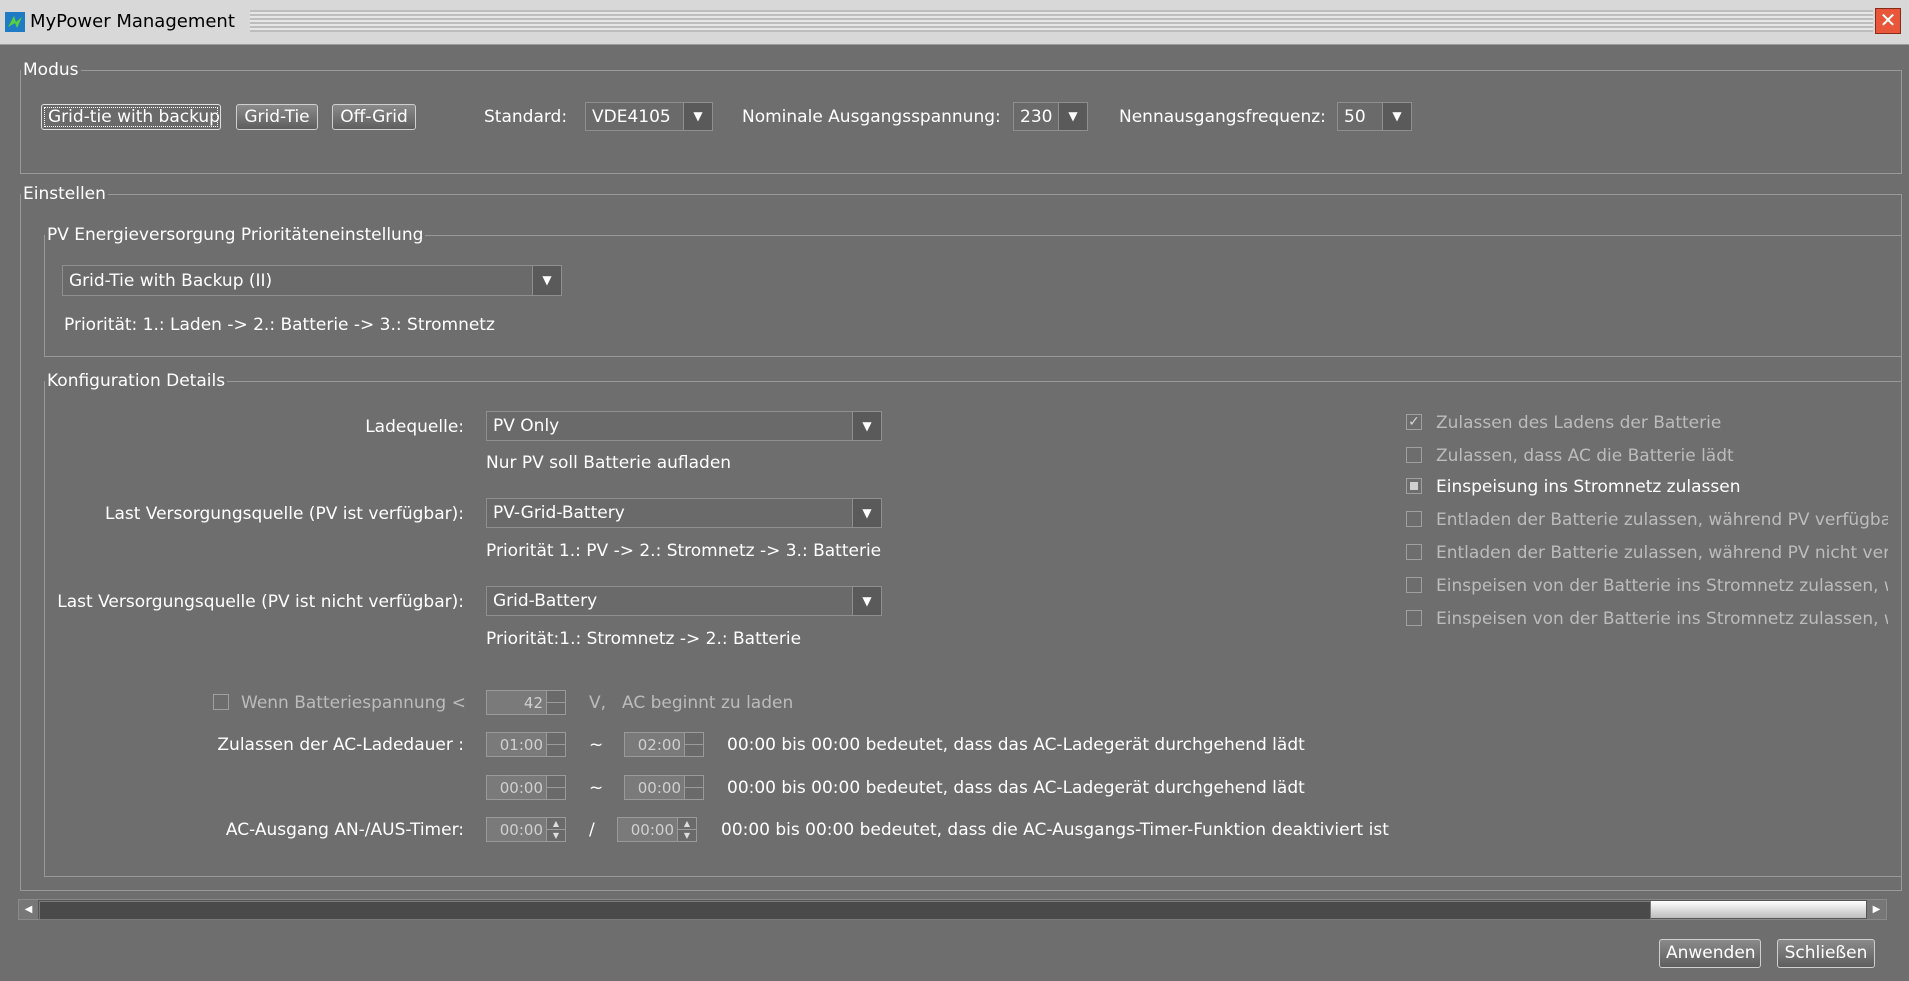  Describe the element at coordinates (312, 280) in the screenshot. I see `pv-priority-select: Grid-Tie with Backup (II) ▼` at that location.